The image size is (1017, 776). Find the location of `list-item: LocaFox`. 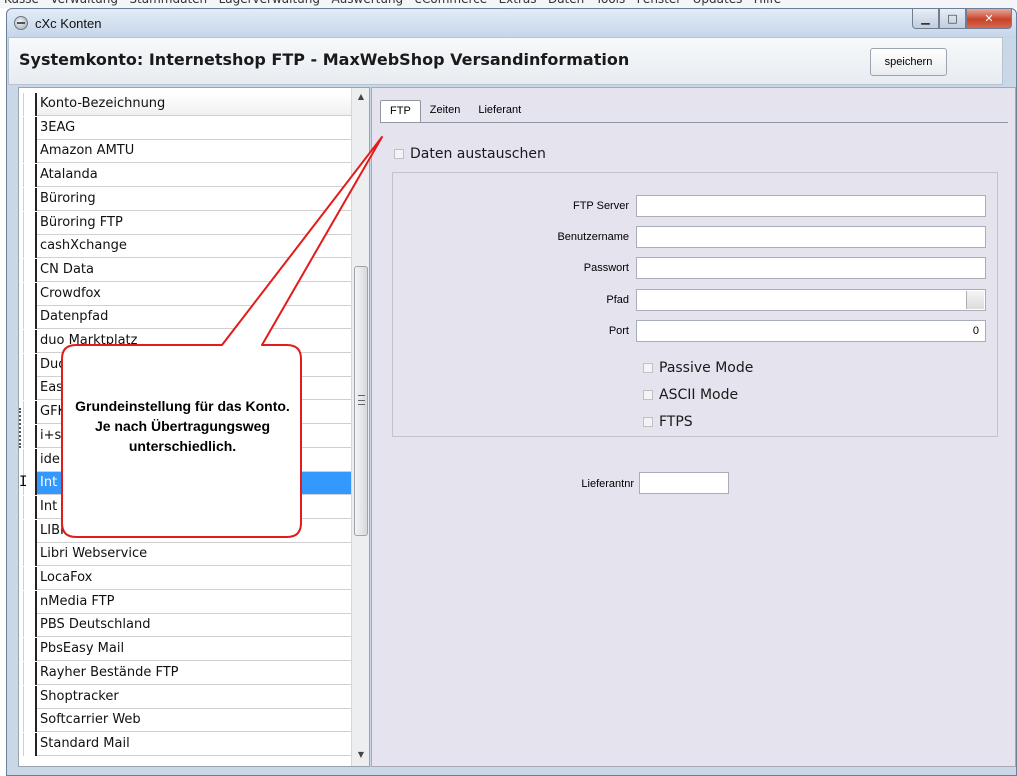

list-item: LocaFox is located at coordinates (187, 578).